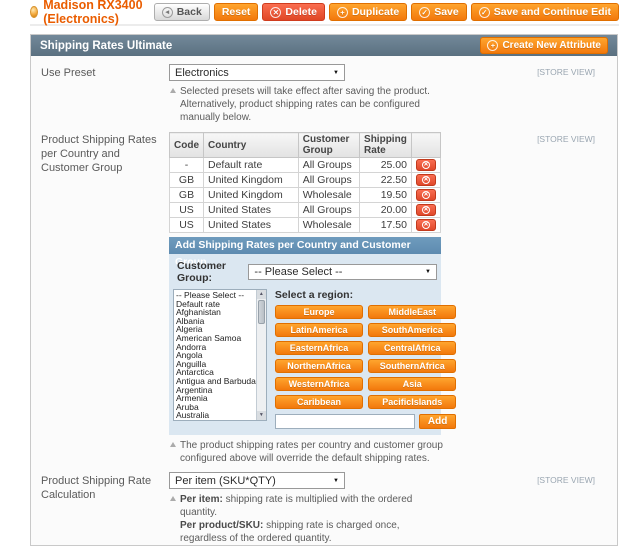 The width and height of the screenshot is (625, 550). Describe the element at coordinates (385, 145) in the screenshot. I see `col-shipping-rate: Shipping Rate` at that location.